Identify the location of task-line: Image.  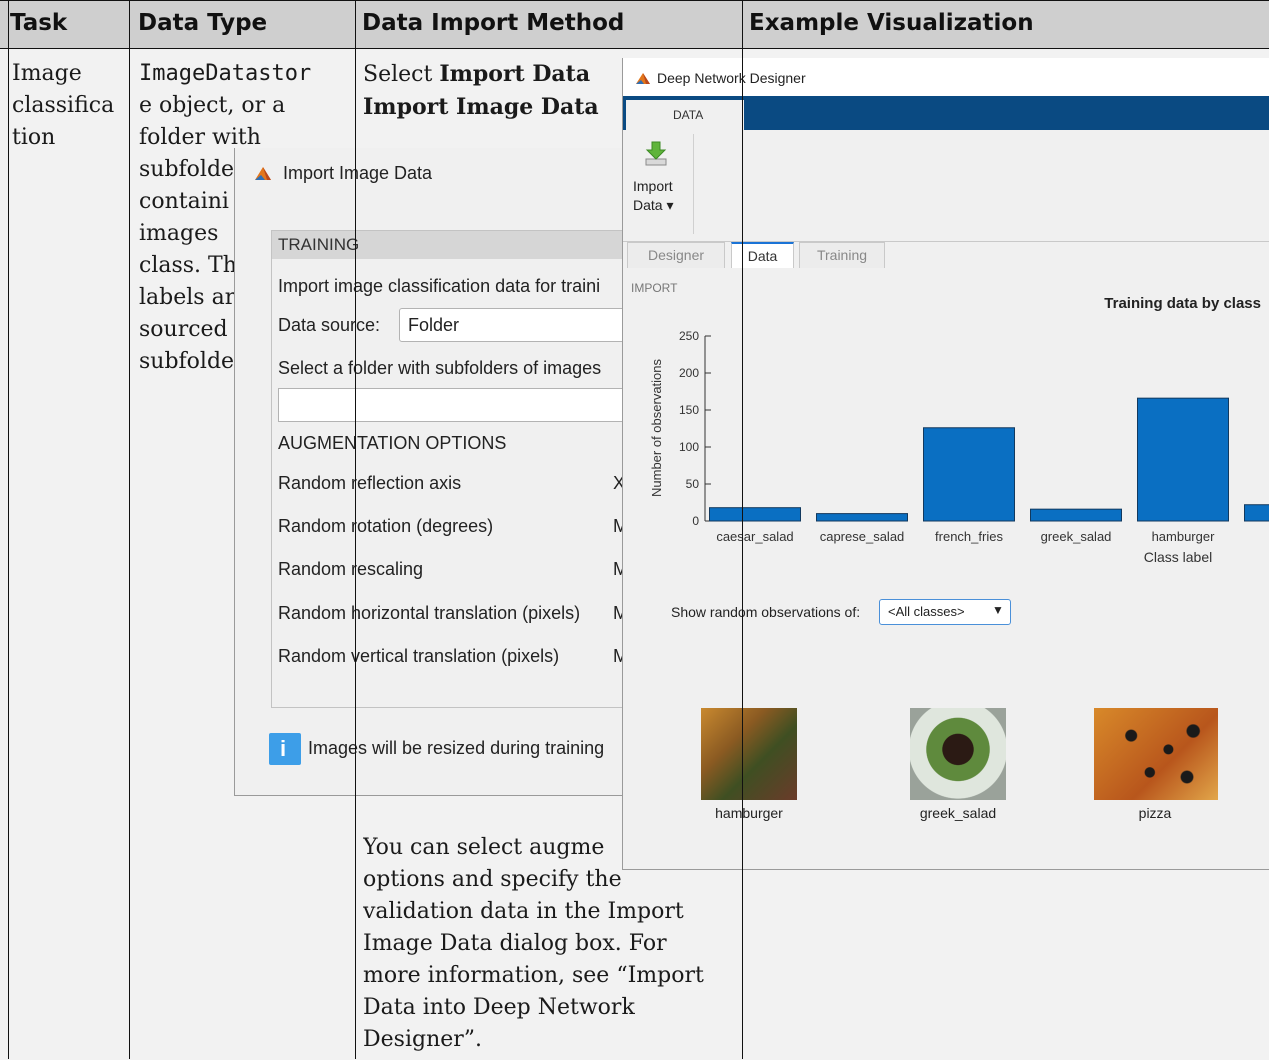
(69, 74).